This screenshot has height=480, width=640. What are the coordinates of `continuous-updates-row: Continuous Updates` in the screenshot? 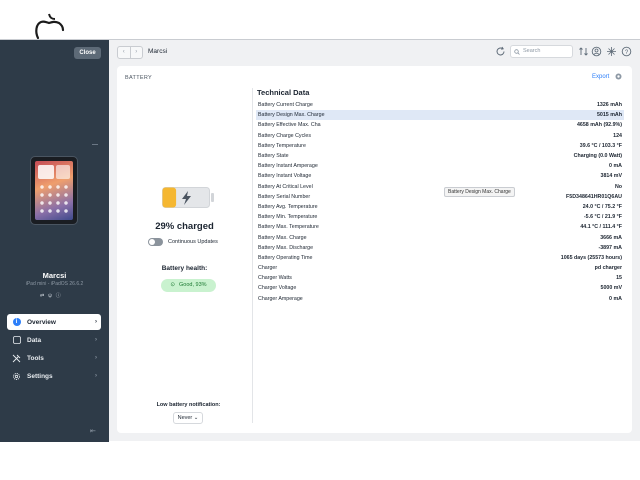 It's located at (183, 242).